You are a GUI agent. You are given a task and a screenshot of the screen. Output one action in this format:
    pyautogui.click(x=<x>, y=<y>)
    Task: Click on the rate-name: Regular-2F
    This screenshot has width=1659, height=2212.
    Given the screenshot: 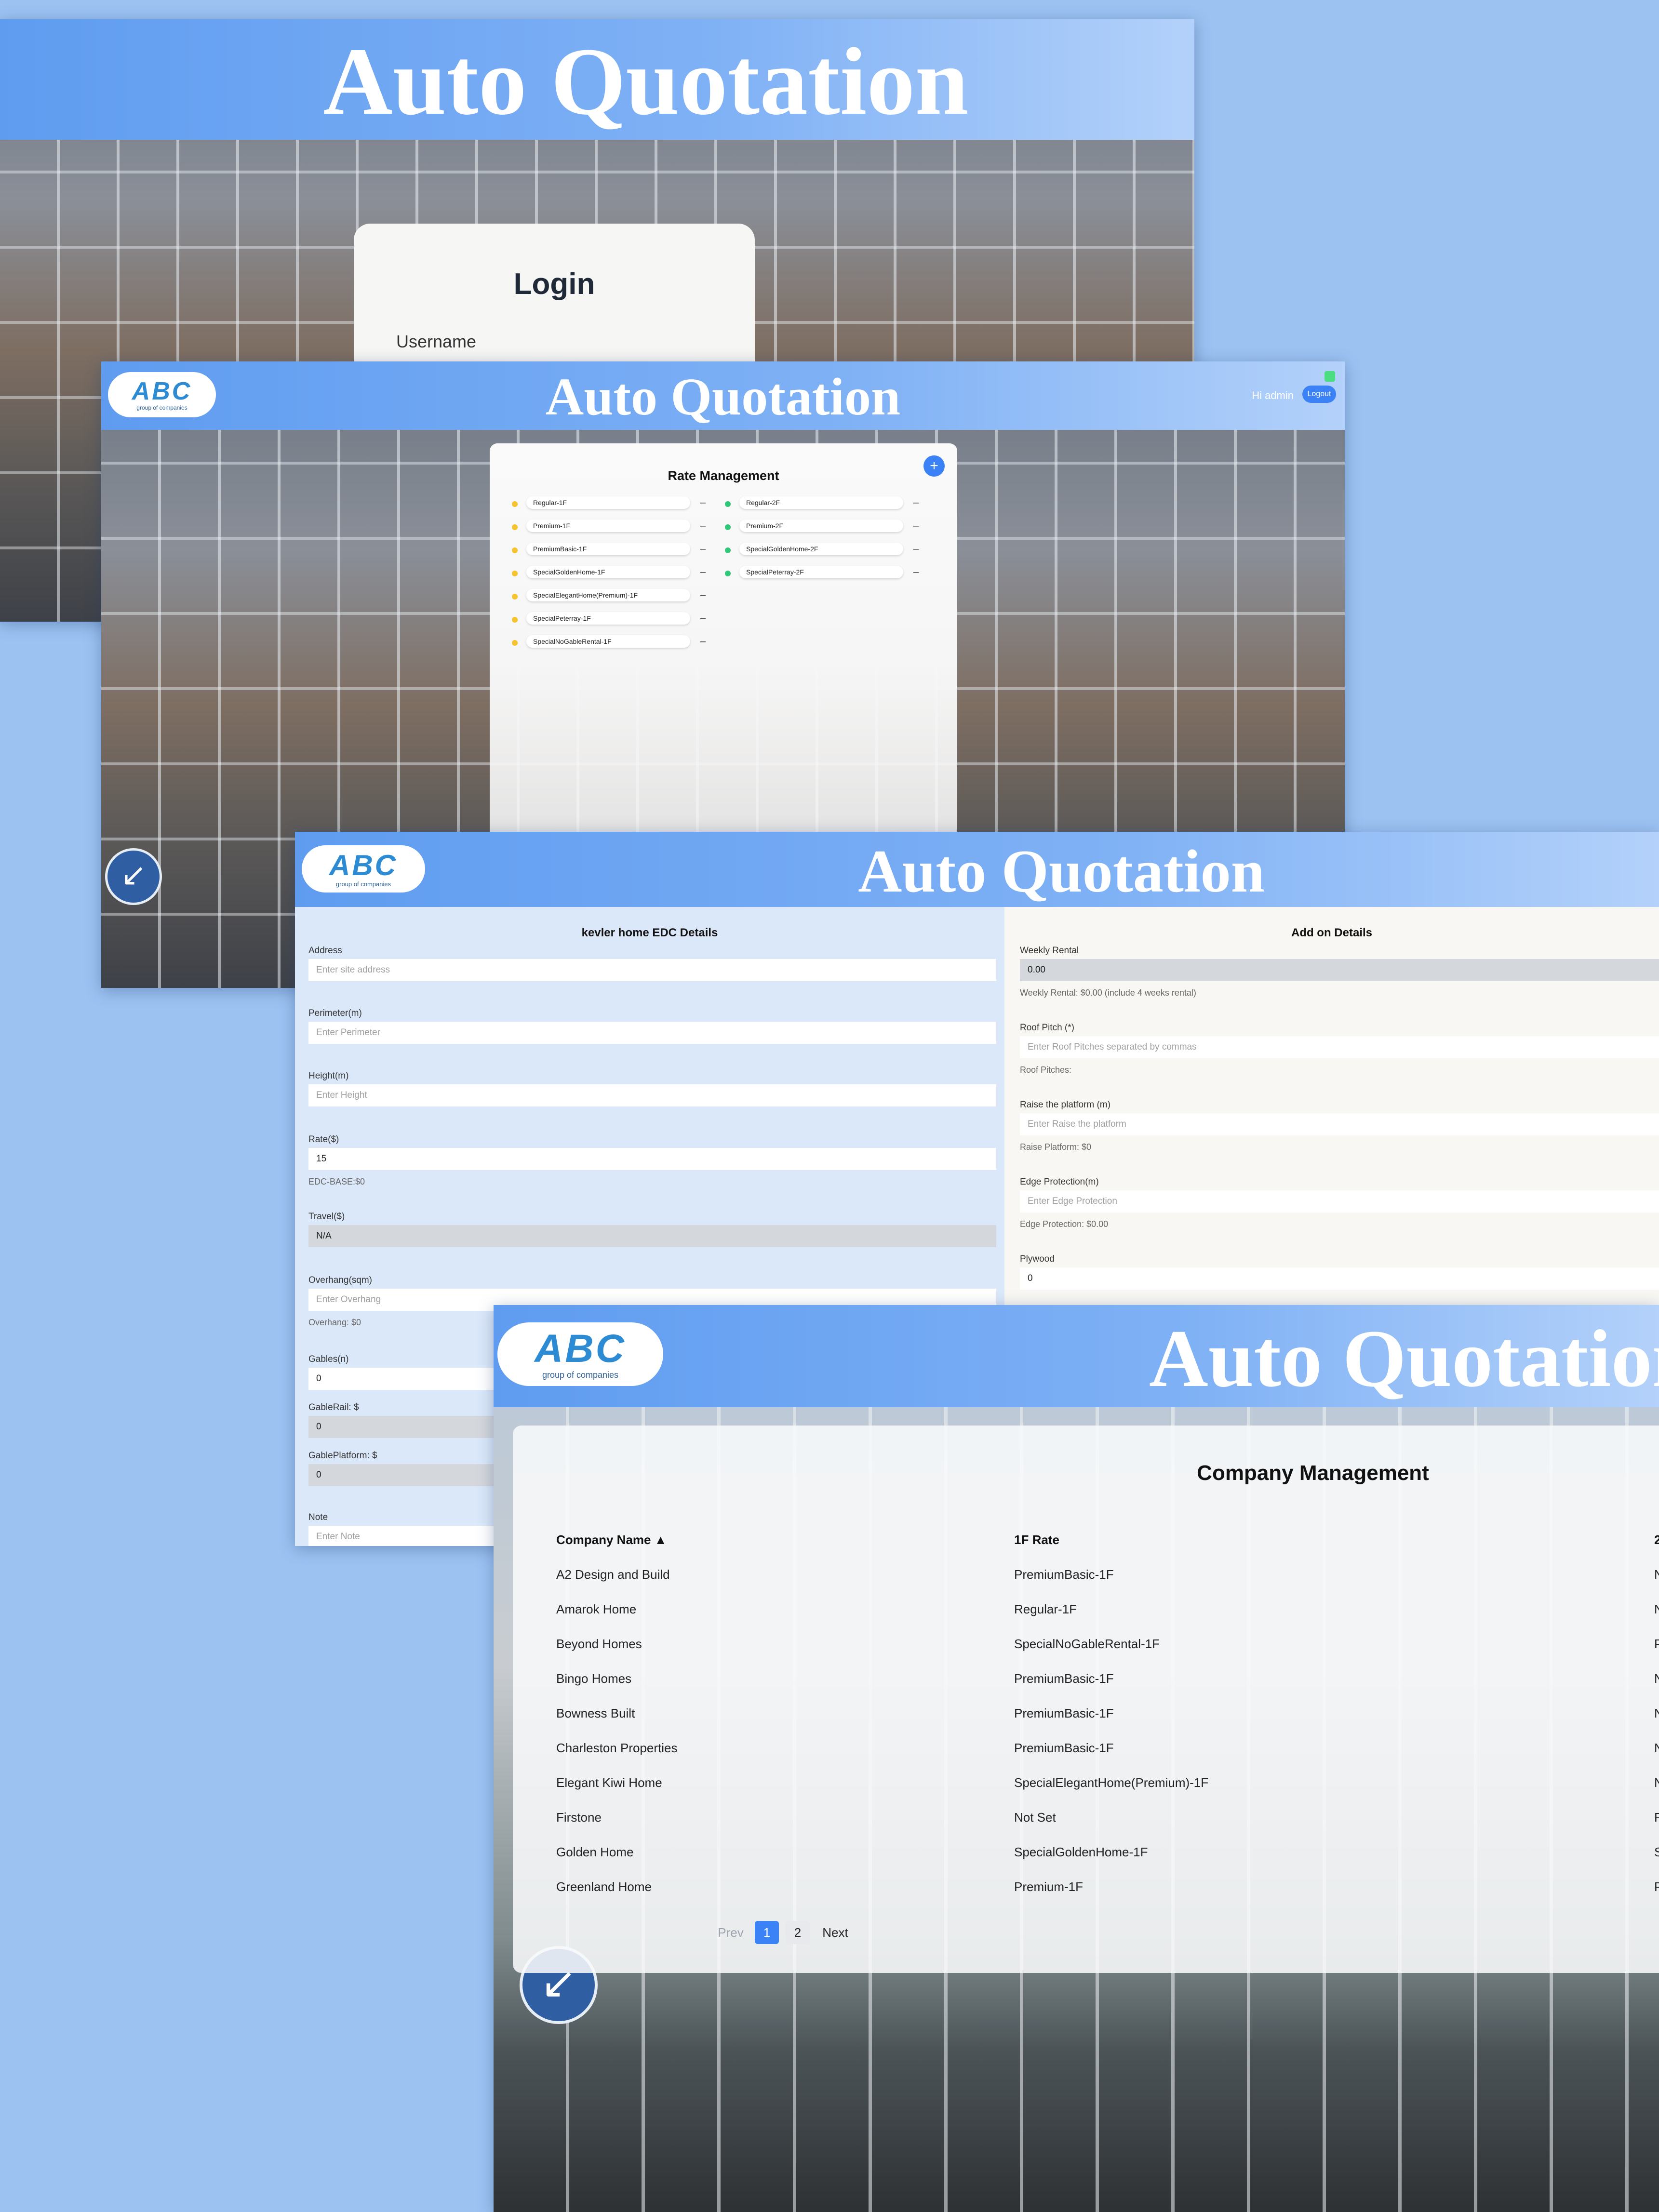 What is the action you would take?
    pyautogui.click(x=821, y=502)
    